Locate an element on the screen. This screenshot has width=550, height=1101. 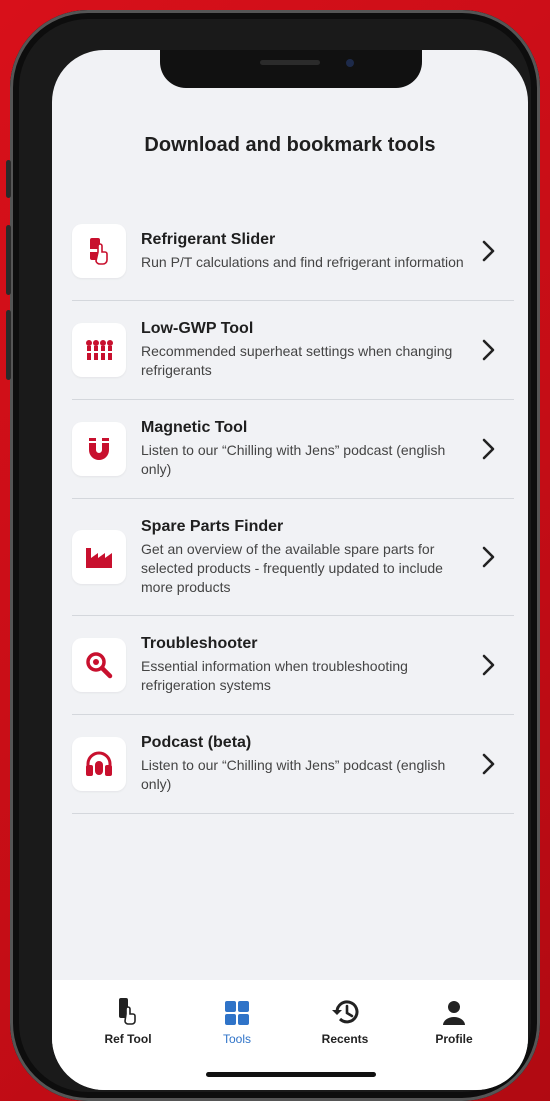
tool-title: Podcast (beta) is located at coordinates (196, 742).